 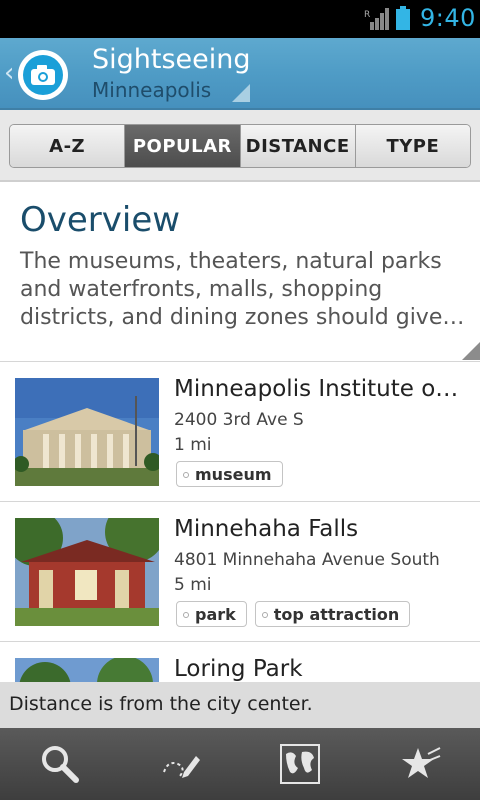 What do you see at coordinates (193, 445) in the screenshot?
I see `place-distance: 1 mi` at bounding box center [193, 445].